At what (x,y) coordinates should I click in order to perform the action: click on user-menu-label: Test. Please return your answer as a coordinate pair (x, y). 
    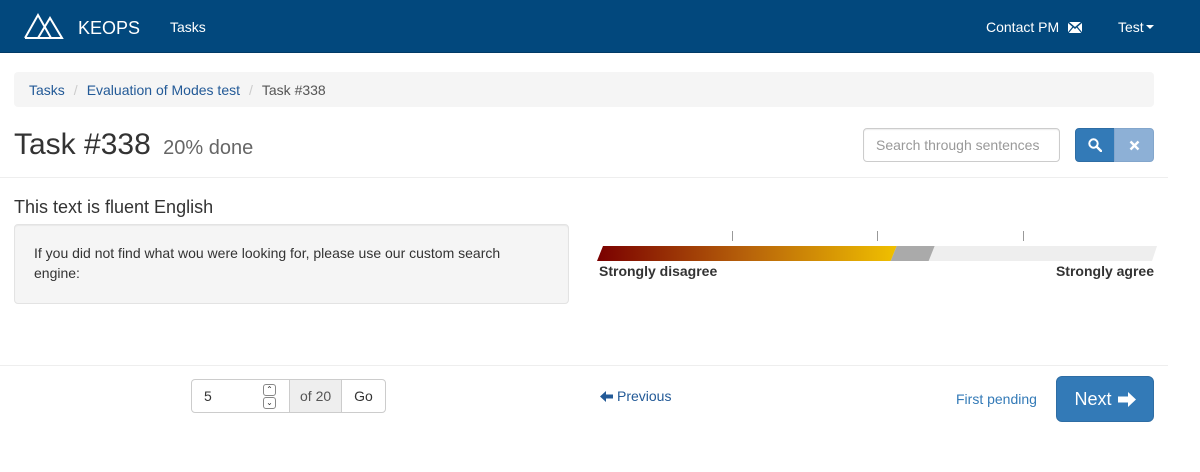
    Looking at the image, I should click on (1131, 27).